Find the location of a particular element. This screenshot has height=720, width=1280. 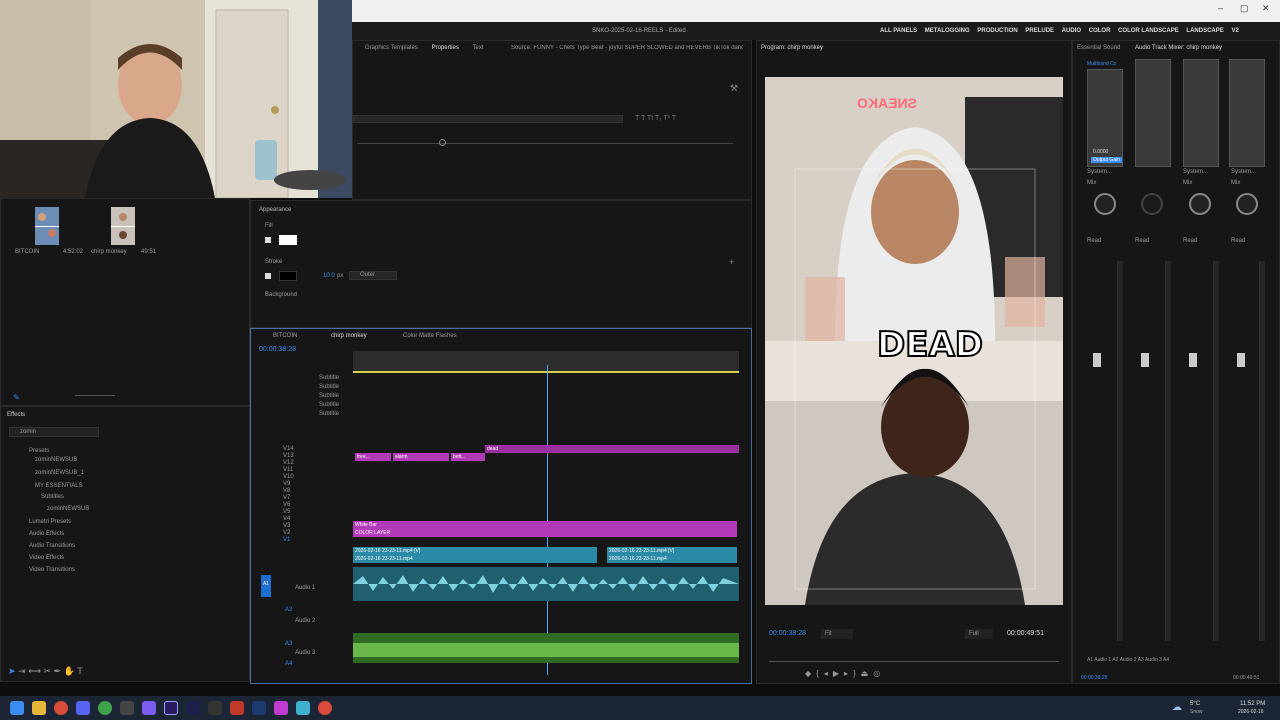

workspace-prelude: PRELUDE is located at coordinates (1039, 31).